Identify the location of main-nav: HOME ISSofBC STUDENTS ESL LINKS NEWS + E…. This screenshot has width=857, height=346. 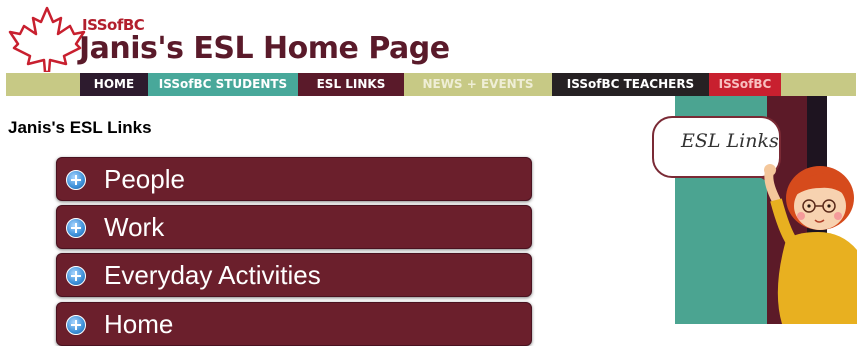
(430, 84).